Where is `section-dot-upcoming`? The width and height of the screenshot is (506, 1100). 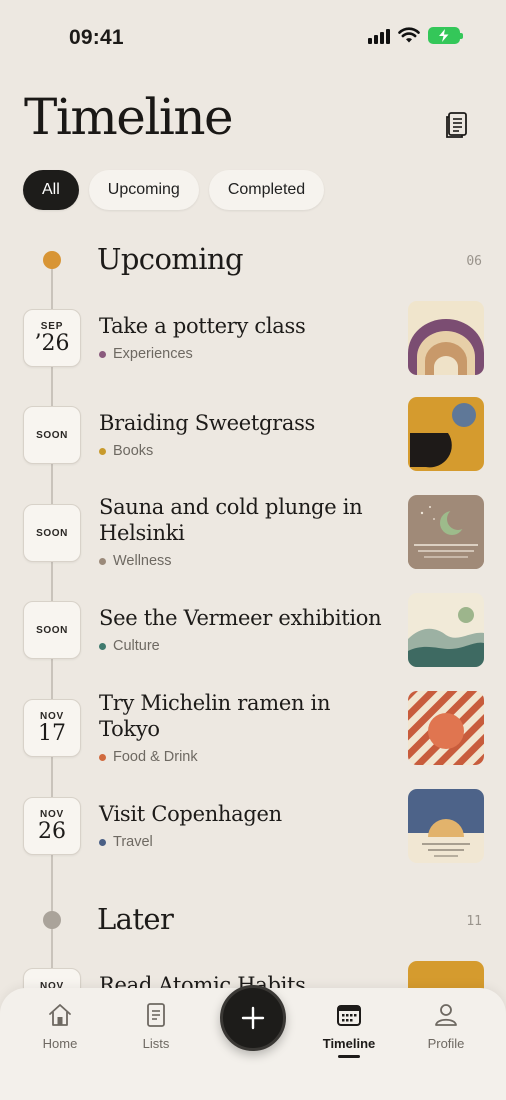
section-dot-upcoming is located at coordinates (52, 260).